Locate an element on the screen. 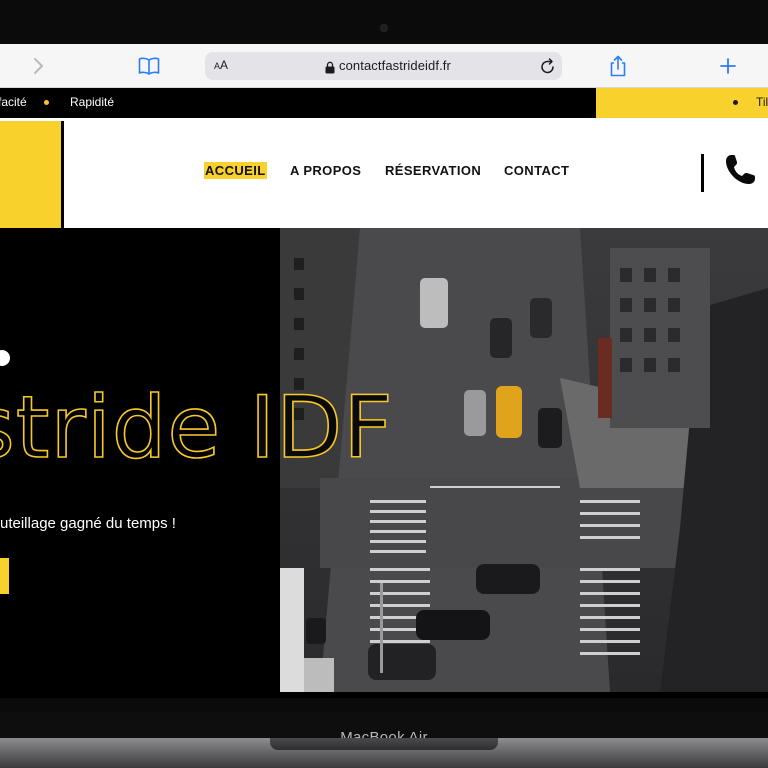 This screenshot has height=768, width=768. lock-icon is located at coordinates (330, 66).